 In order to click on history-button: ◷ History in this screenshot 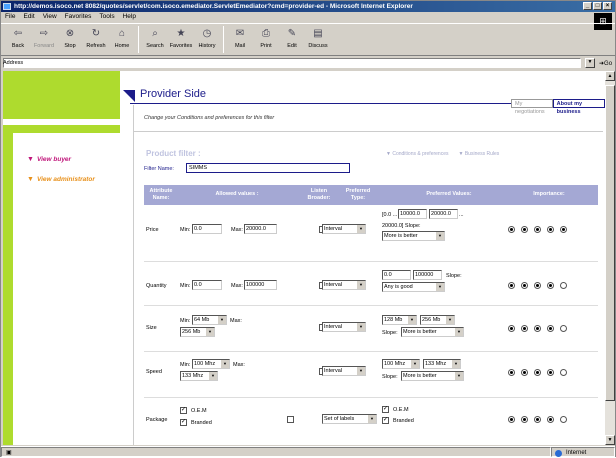, I will do `click(207, 39)`.